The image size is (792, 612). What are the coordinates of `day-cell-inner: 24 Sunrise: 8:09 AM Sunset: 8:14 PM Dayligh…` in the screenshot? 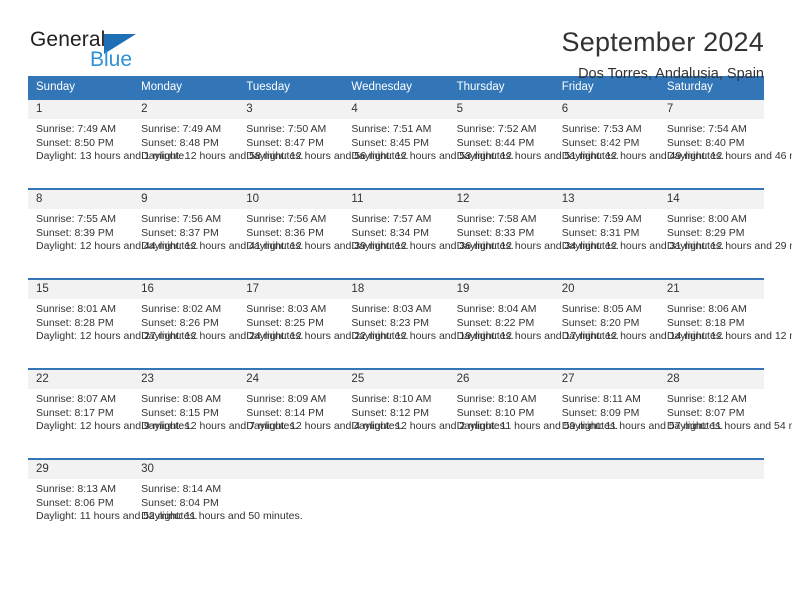 It's located at (320, 414).